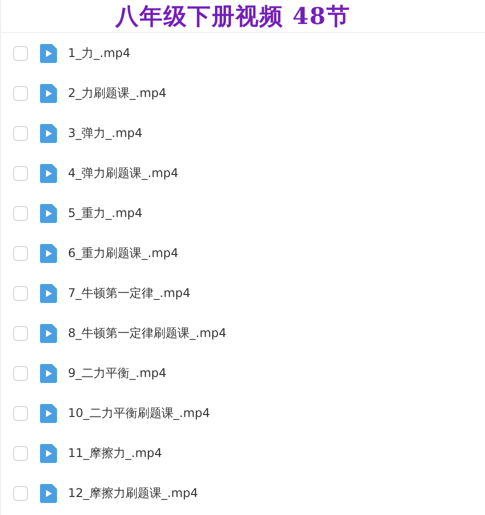  Describe the element at coordinates (123, 173) in the screenshot. I see `file-name: 4_弹力刷题课_.mp4` at that location.